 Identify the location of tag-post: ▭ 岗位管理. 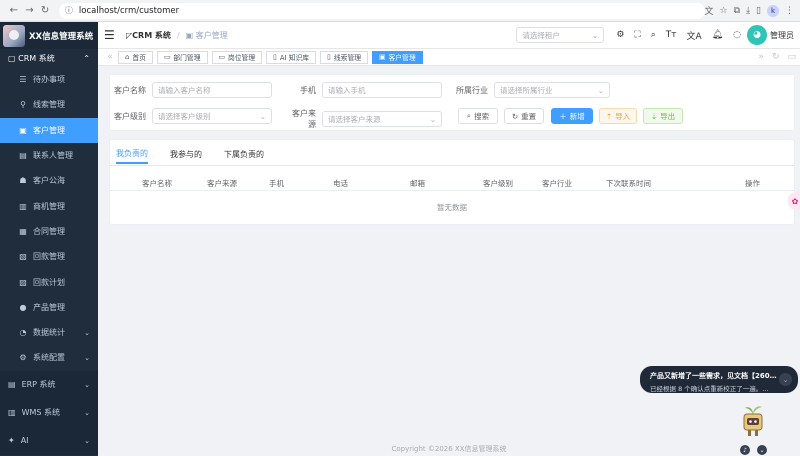
(237, 57).